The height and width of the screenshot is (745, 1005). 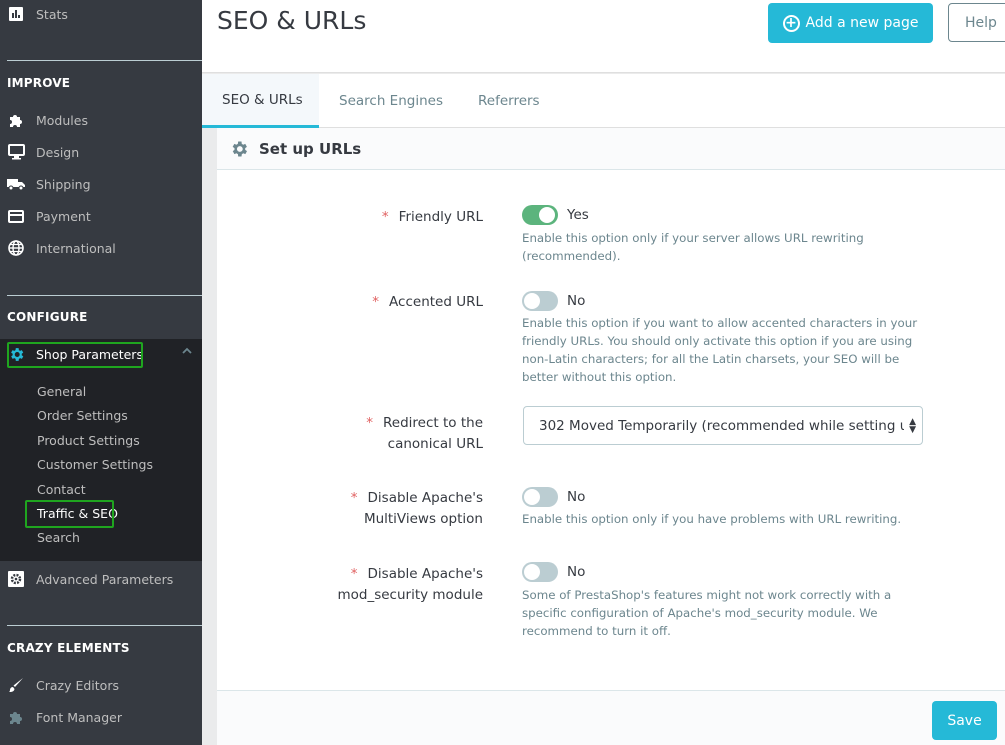 I want to click on brush-icon, so click(x=16, y=685).